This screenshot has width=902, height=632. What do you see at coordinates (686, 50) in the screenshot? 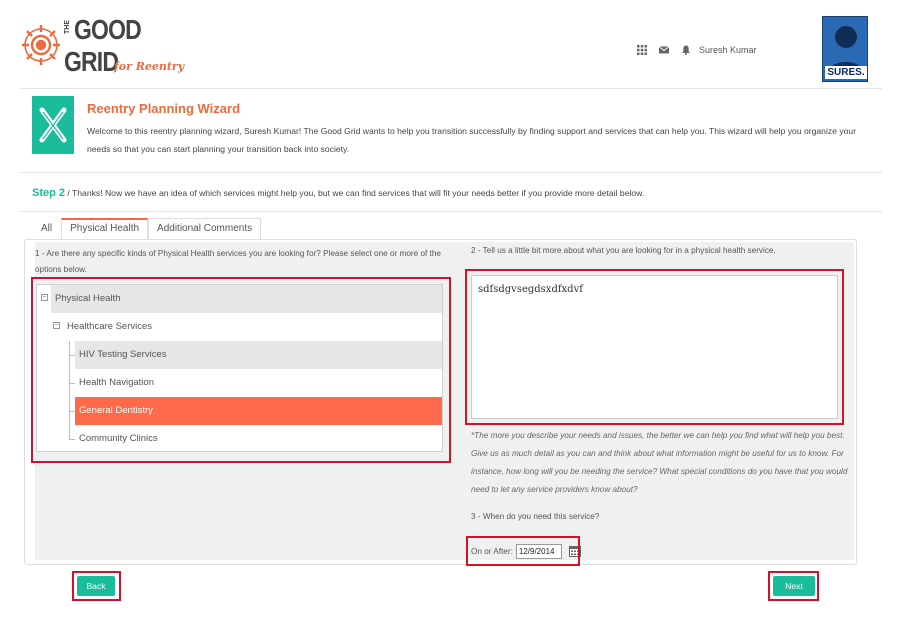
I see `bell-icon` at bounding box center [686, 50].